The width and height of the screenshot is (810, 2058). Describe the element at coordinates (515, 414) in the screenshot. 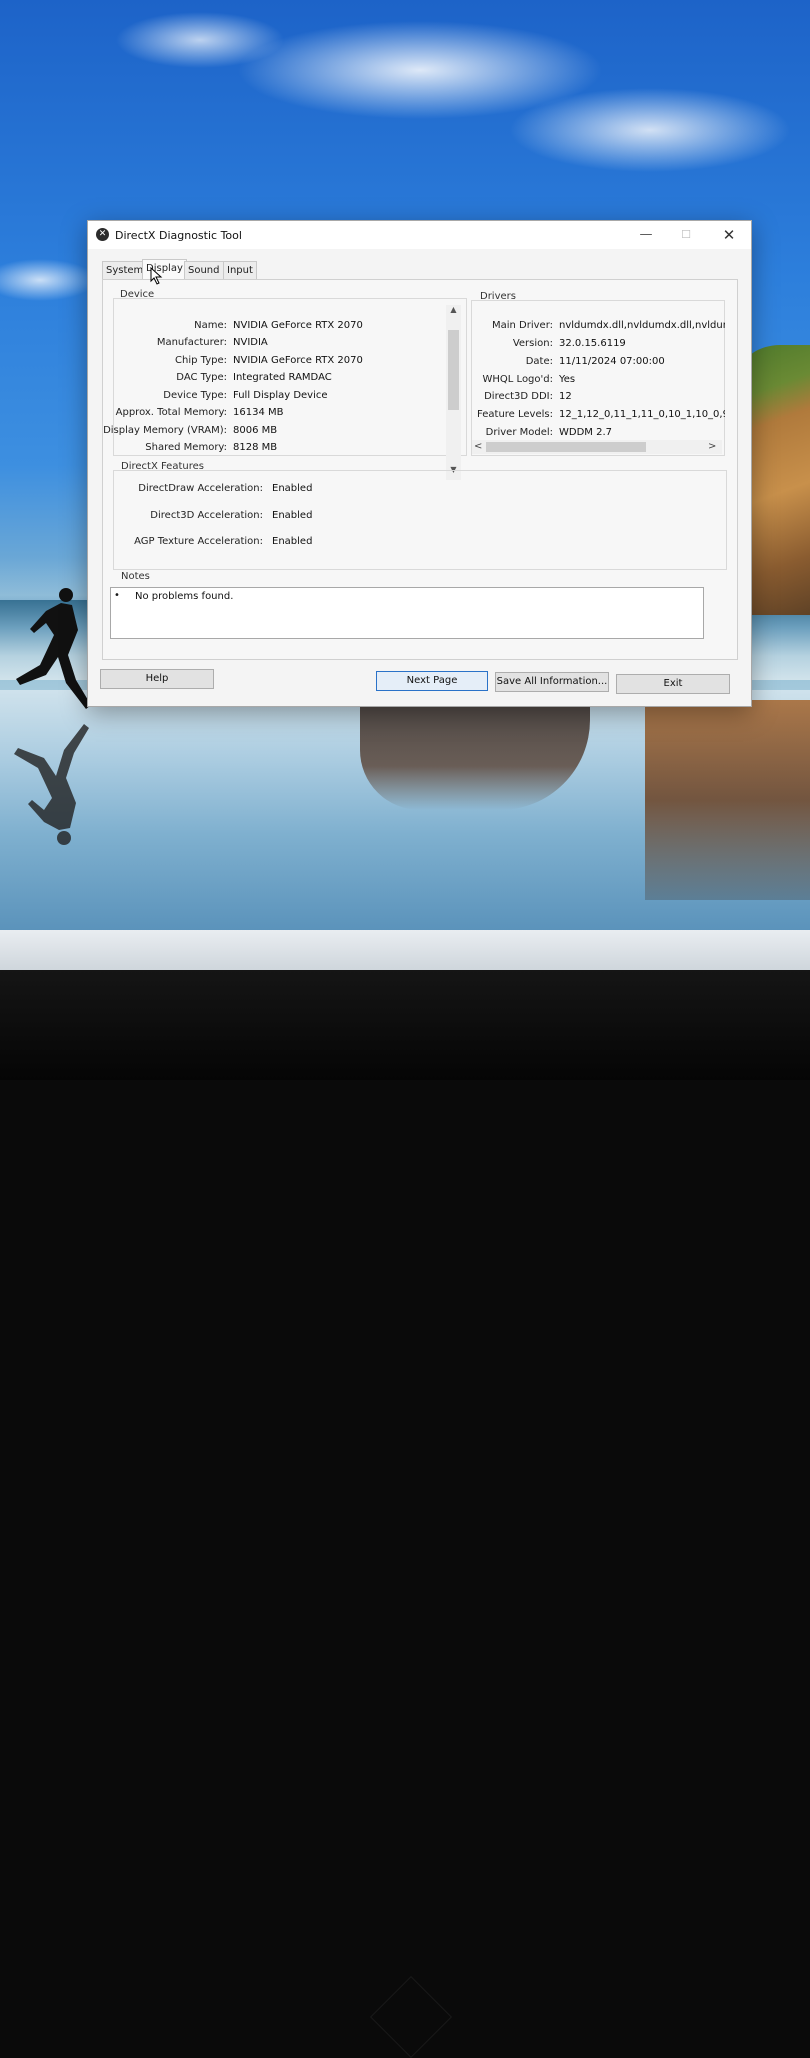

I see `feature-levels-label: Feature Levels:` at that location.